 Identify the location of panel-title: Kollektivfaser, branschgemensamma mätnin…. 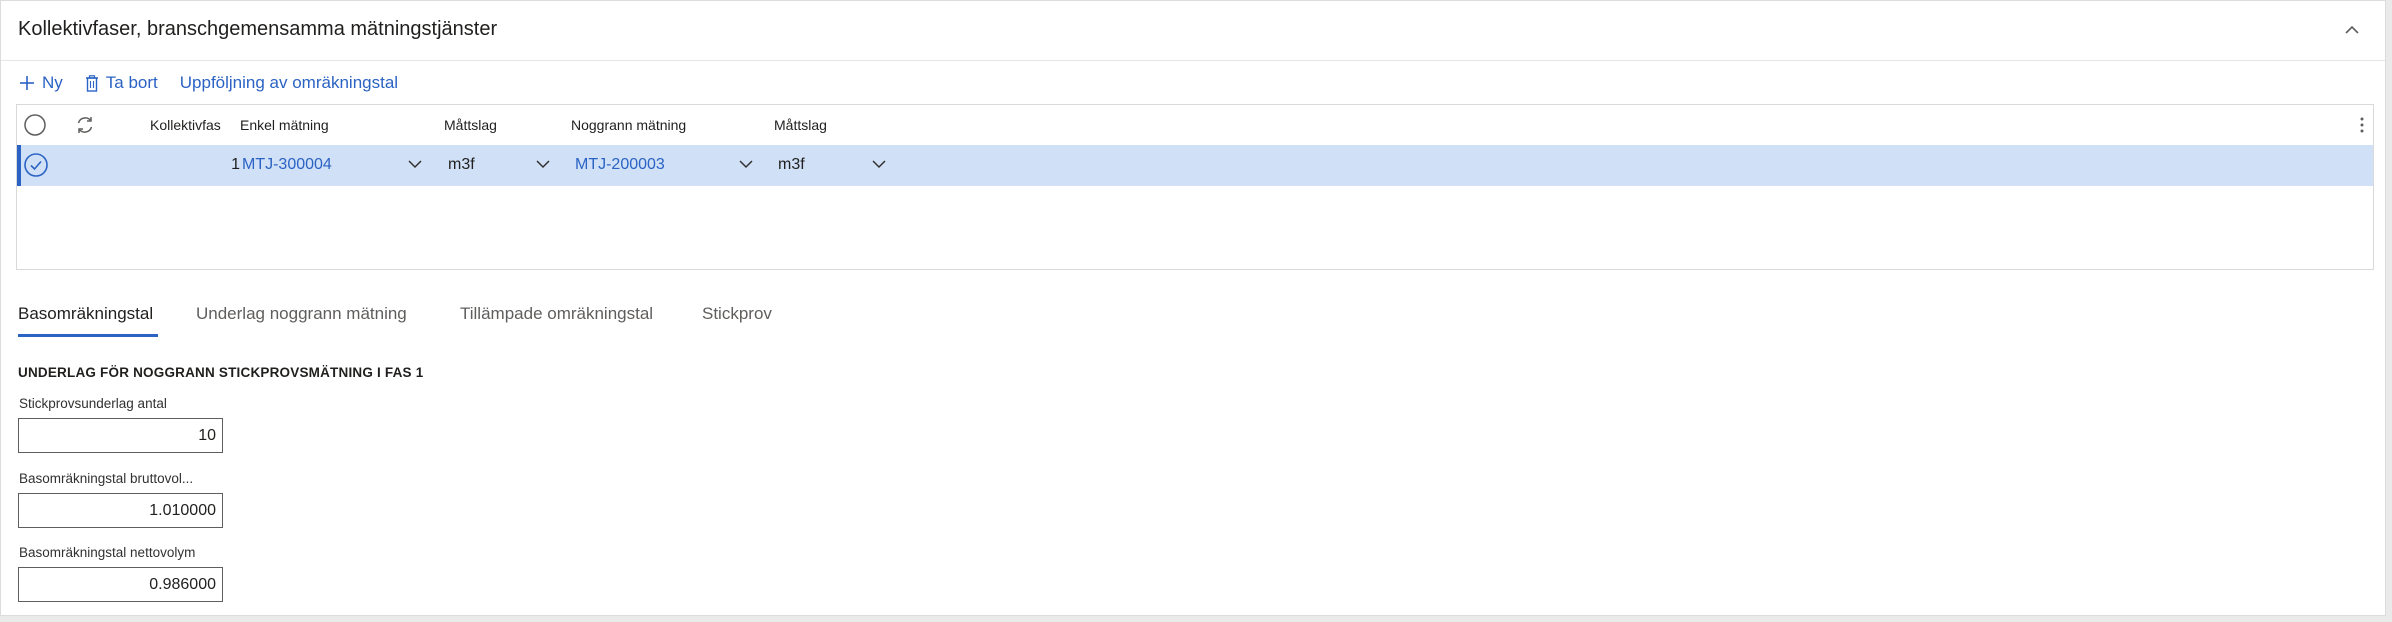
(258, 29).